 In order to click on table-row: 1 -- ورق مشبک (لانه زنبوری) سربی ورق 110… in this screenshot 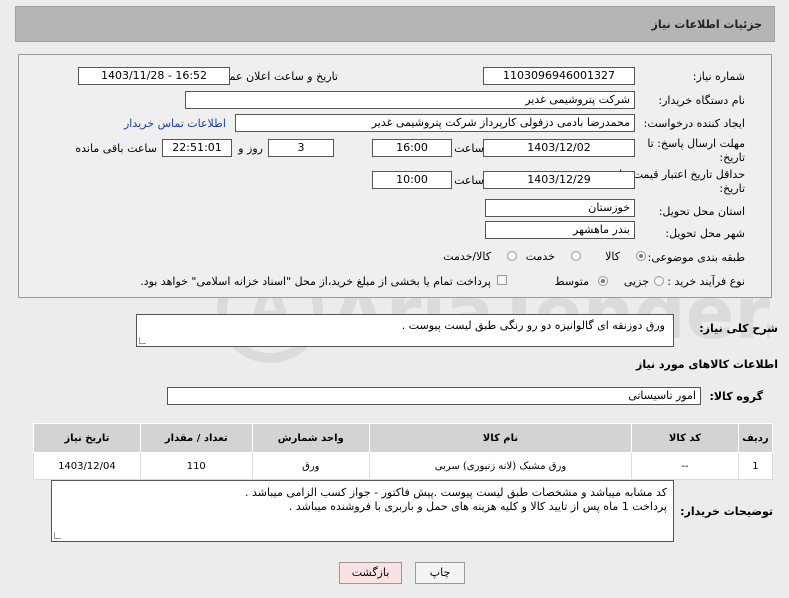, I will do `click(403, 466)`.